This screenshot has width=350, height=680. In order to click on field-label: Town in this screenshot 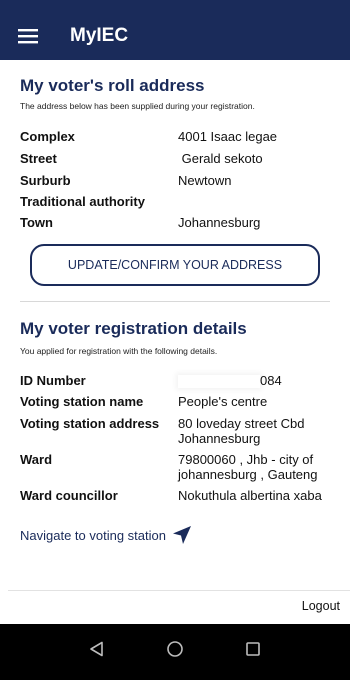, I will do `click(36, 222)`.